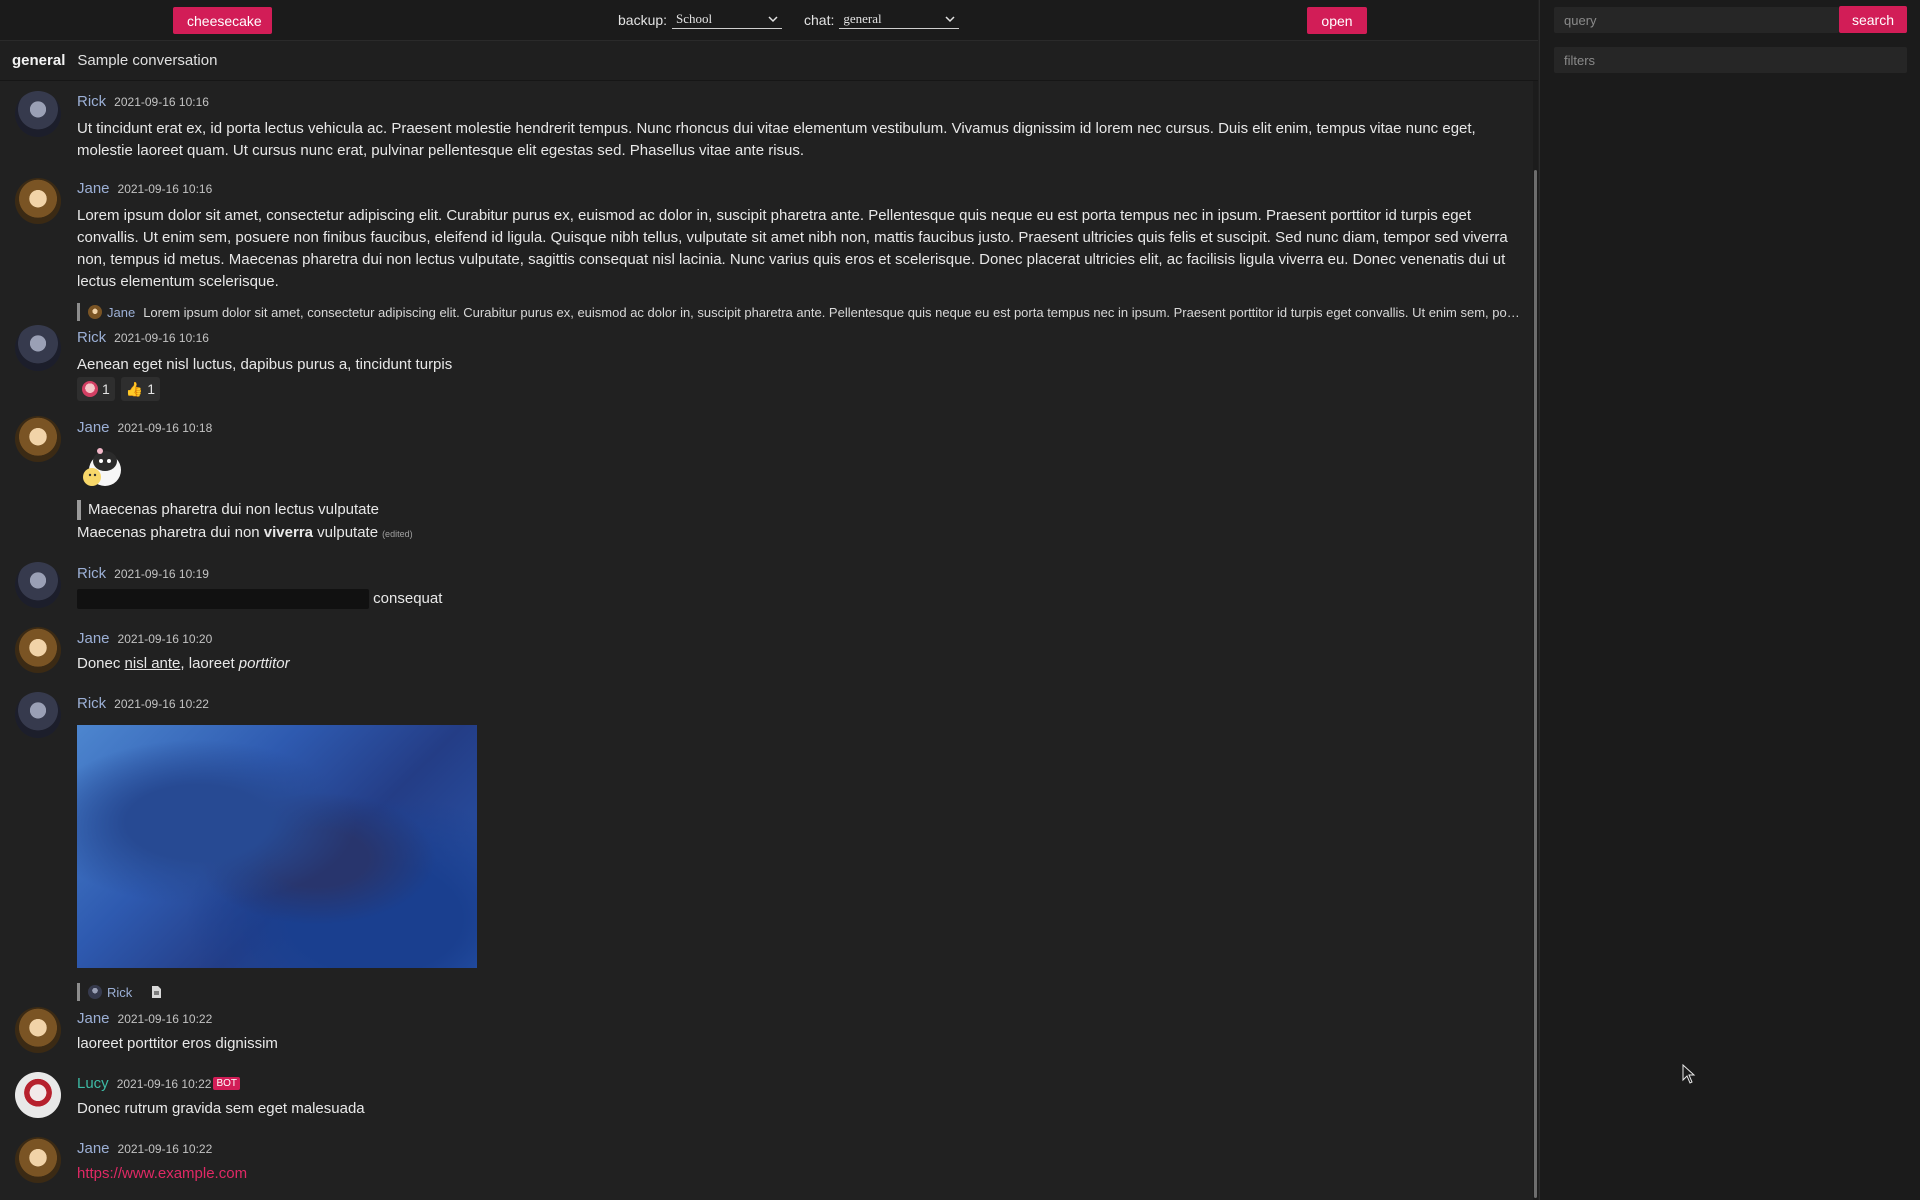 This screenshot has height=1200, width=1920. I want to click on backup-selector: backup: School, so click(700, 19).